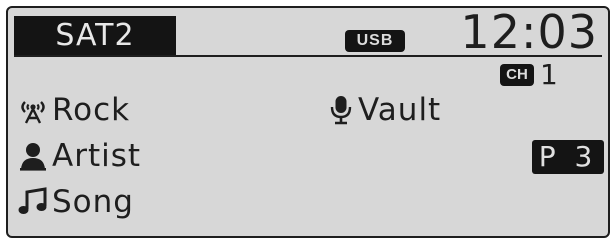 This screenshot has height=244, width=616. I want to click on genre-row: Rock, so click(73, 110).